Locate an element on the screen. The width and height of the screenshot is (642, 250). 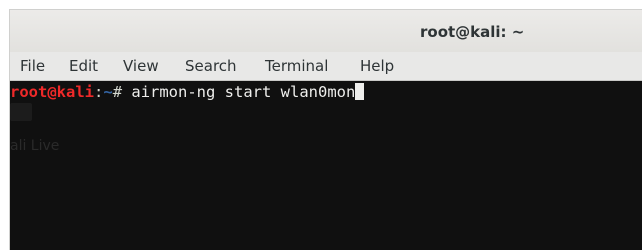
prompt-colon: : is located at coordinates (99, 92).